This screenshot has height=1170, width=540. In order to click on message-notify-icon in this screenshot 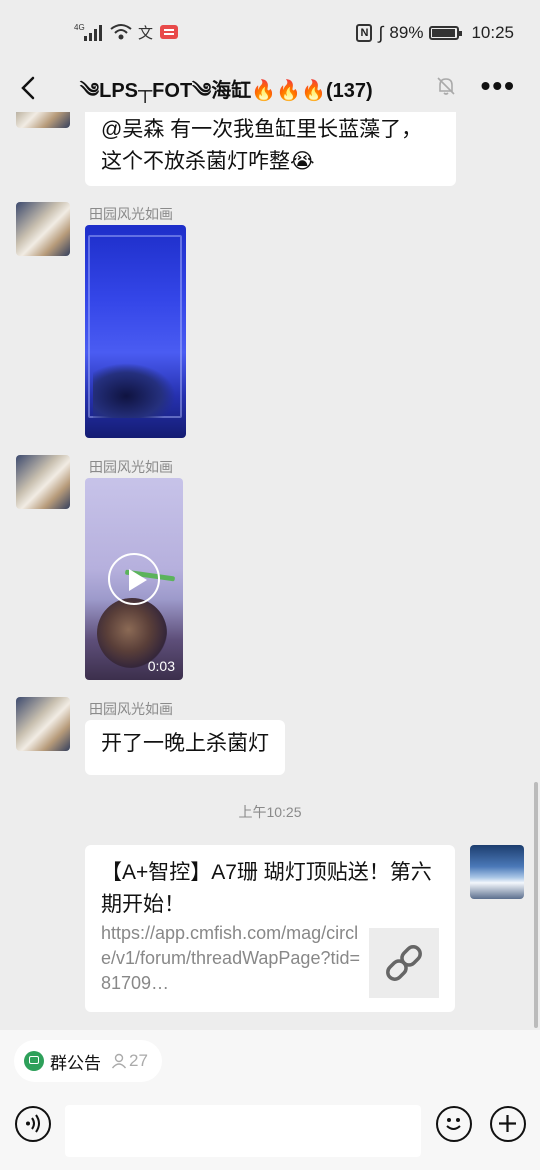, I will do `click(169, 32)`.